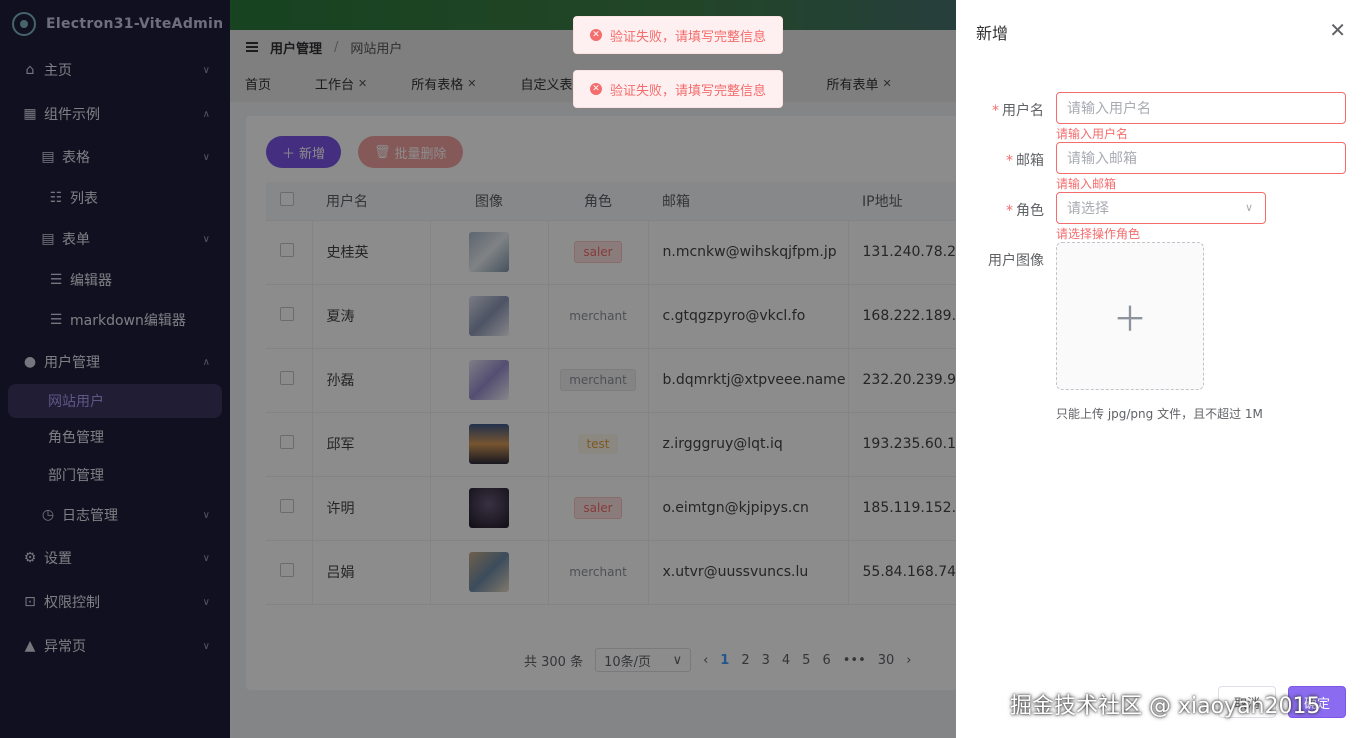 This screenshot has height=738, width=1366. Describe the element at coordinates (1201, 158) in the screenshot. I see `email-input: 请输入邮箱` at that location.